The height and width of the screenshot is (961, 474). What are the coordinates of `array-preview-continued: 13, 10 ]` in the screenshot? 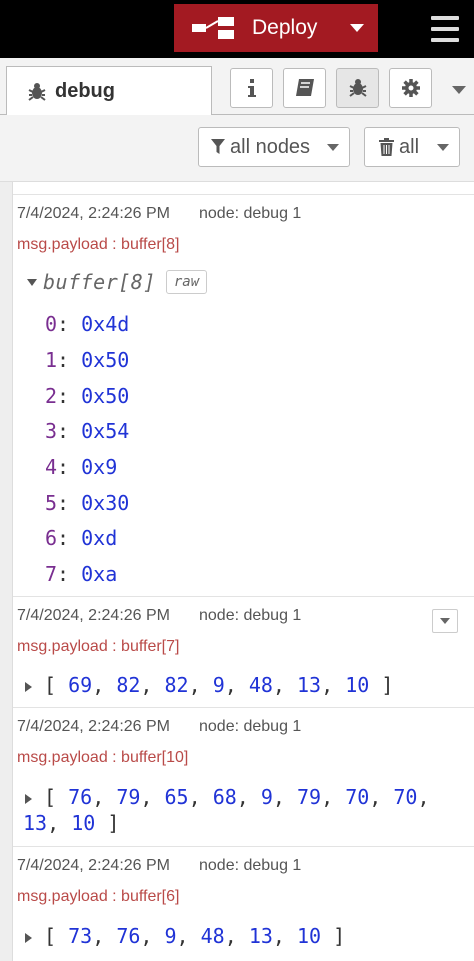 It's located at (71, 823).